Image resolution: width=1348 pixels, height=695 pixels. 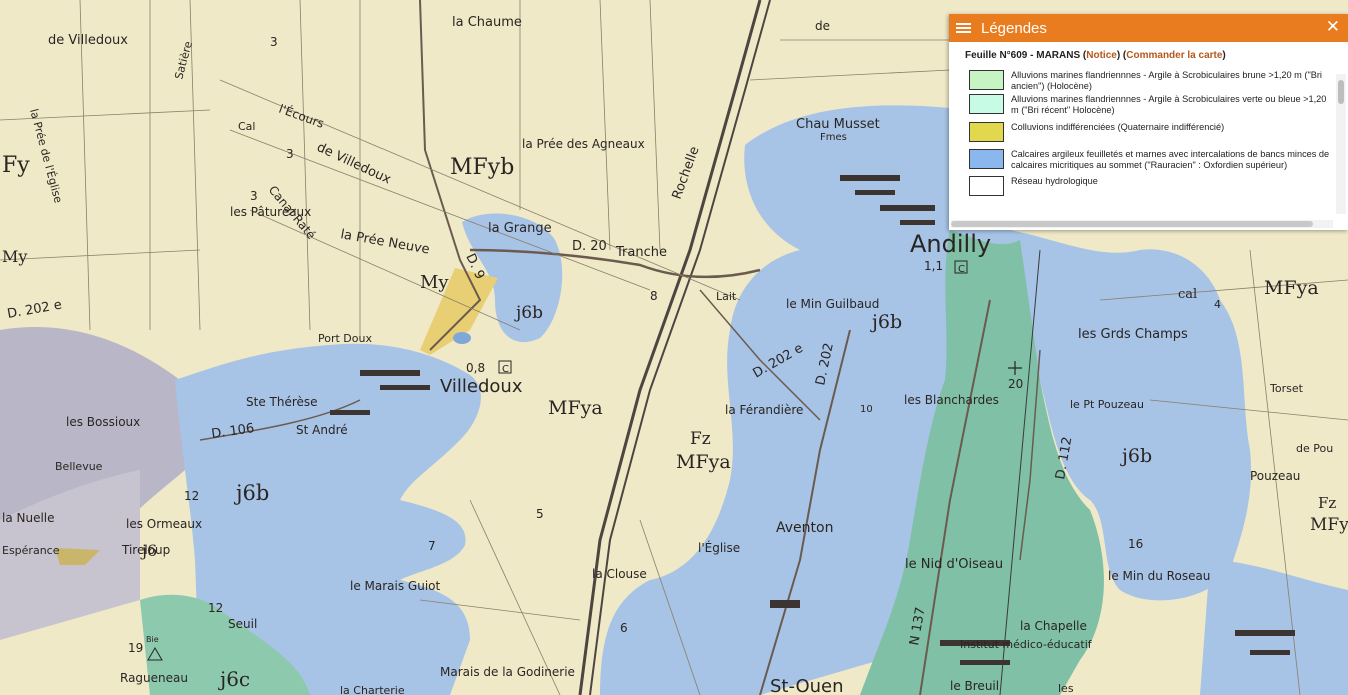 I want to click on label-la-chapelle: la Chapelle, so click(x=1053, y=626).